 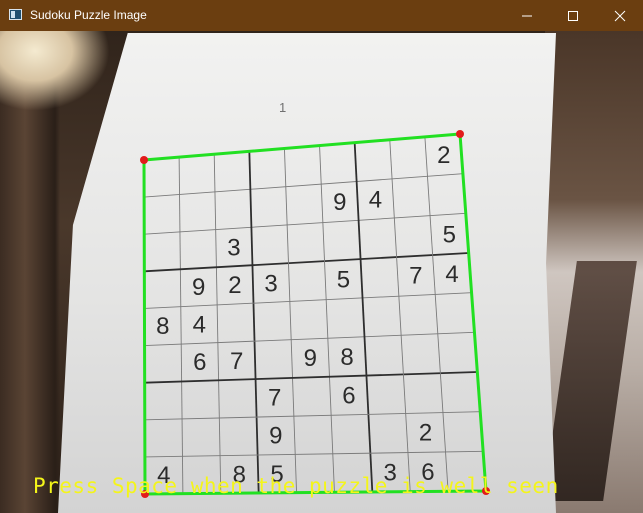 I want to click on instruction-text: Press Space when the puzzle is well seen, so click(x=296, y=486).